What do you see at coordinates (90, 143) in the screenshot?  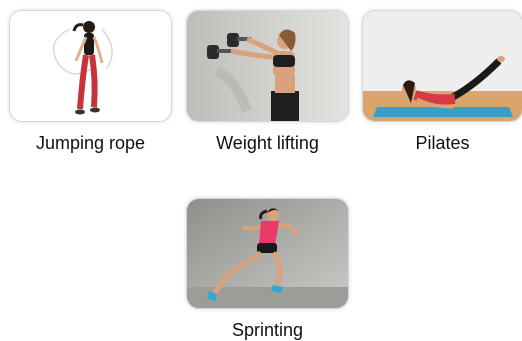 I see `caption-jumping-rope: Jumping rope` at bounding box center [90, 143].